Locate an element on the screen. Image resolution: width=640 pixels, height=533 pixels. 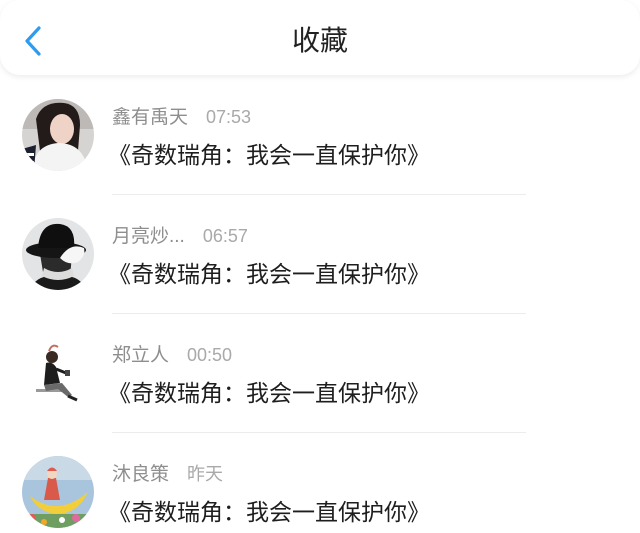
timestamp: 00:50 is located at coordinates (210, 355).